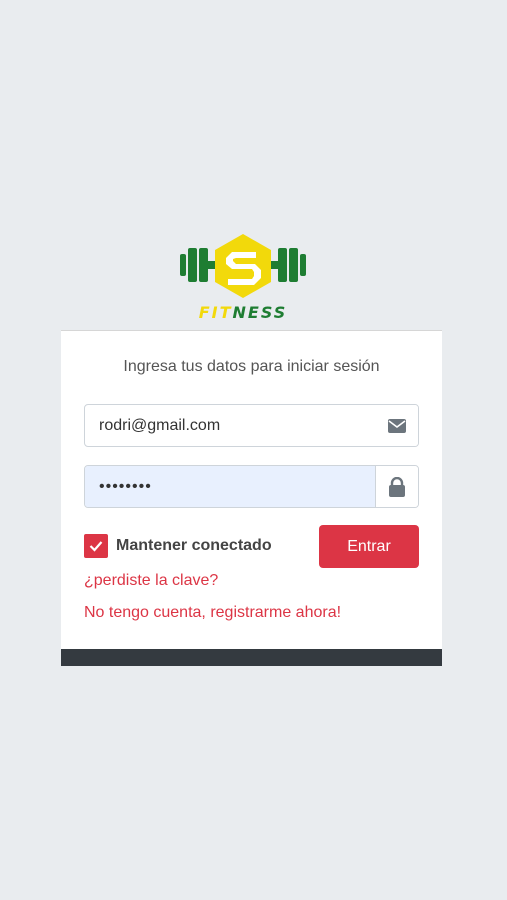  What do you see at coordinates (369, 546) in the screenshot?
I see `submit-button: Entrar` at bounding box center [369, 546].